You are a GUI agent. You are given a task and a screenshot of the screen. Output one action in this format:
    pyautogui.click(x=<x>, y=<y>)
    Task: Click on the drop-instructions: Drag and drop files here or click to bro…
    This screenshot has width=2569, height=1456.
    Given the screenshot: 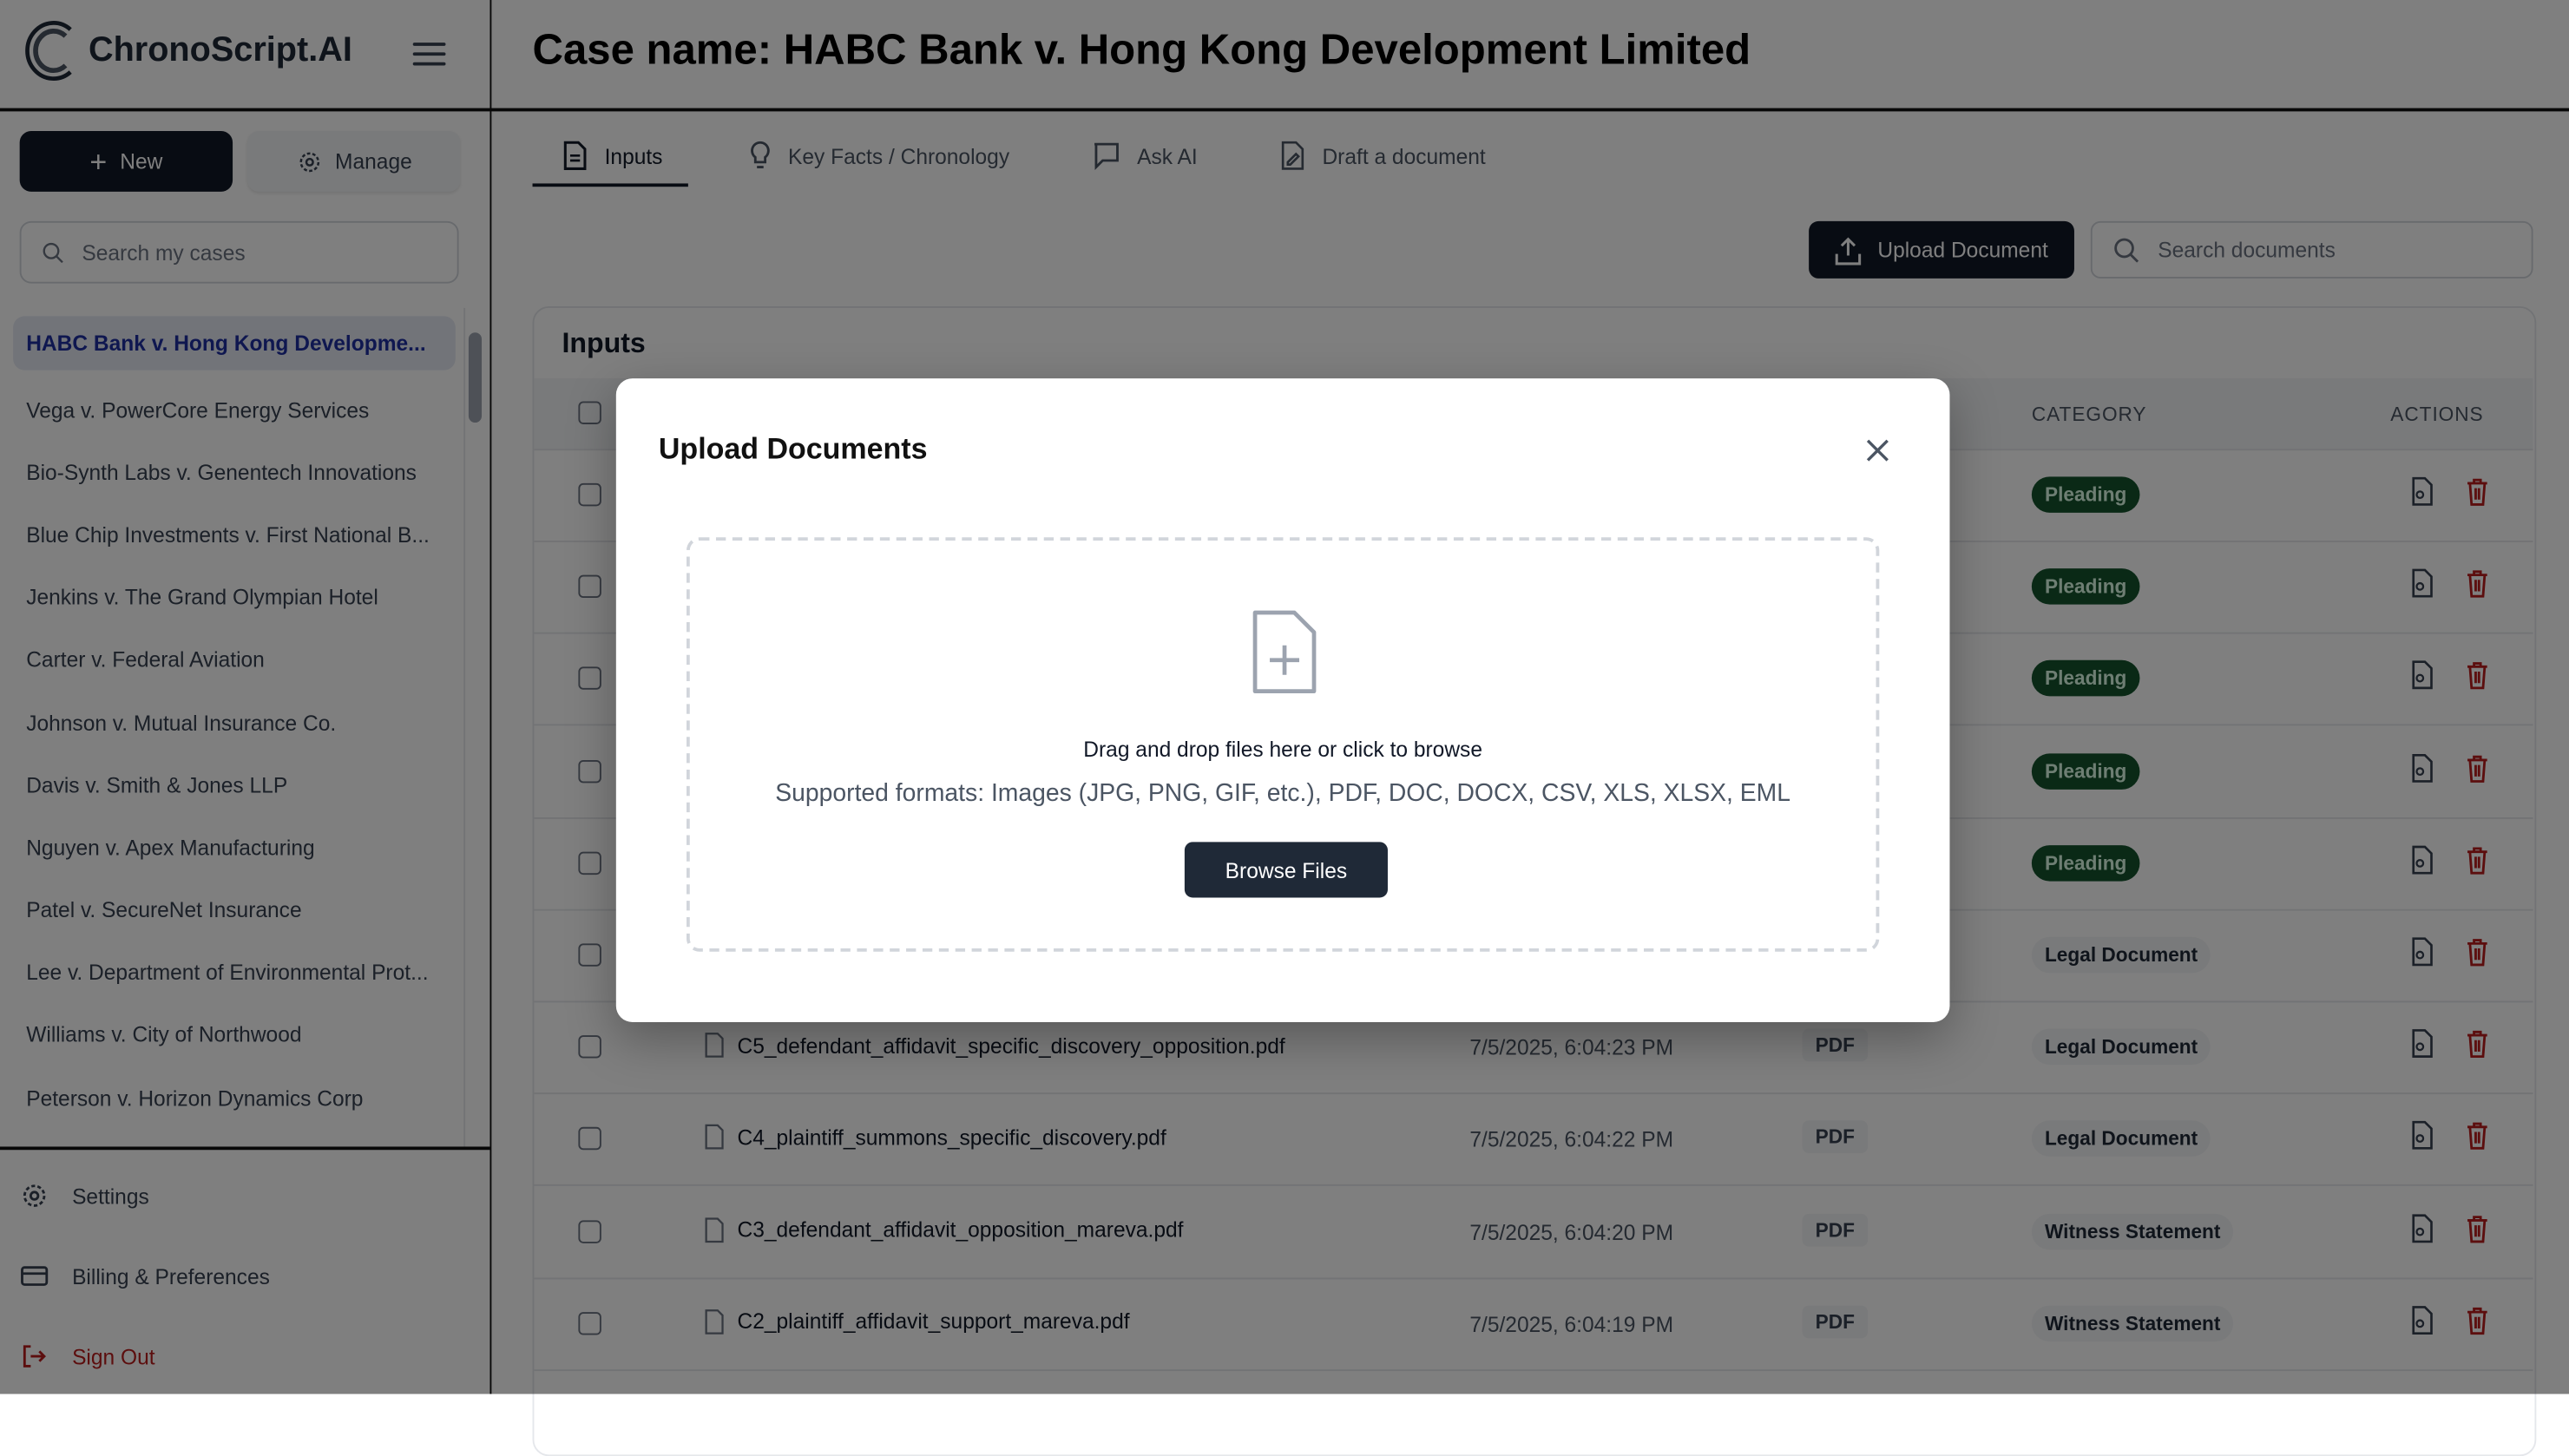 What is the action you would take?
    pyautogui.click(x=1282, y=749)
    